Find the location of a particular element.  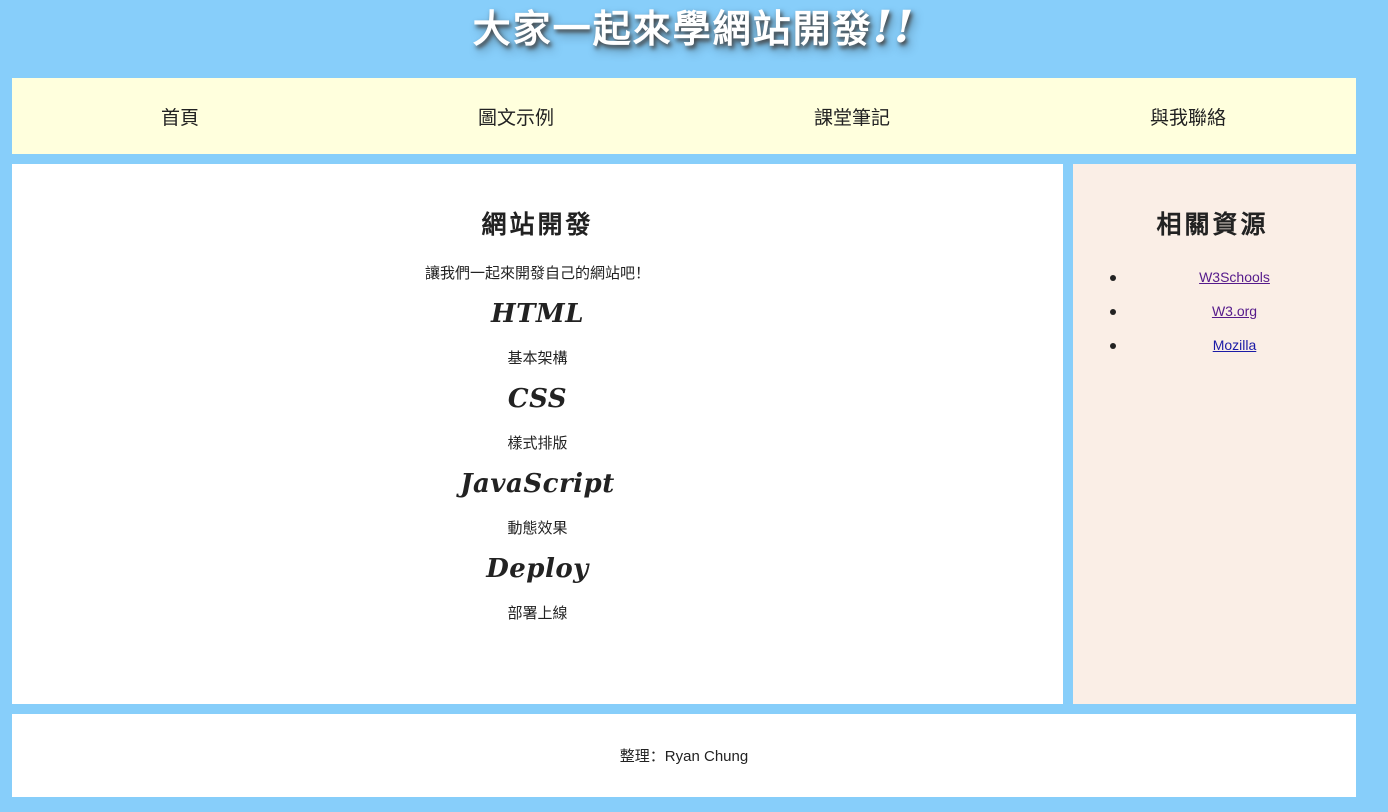

main-nav: 首頁 圖文示例 課堂筆記 與我聯絡 is located at coordinates (684, 116).